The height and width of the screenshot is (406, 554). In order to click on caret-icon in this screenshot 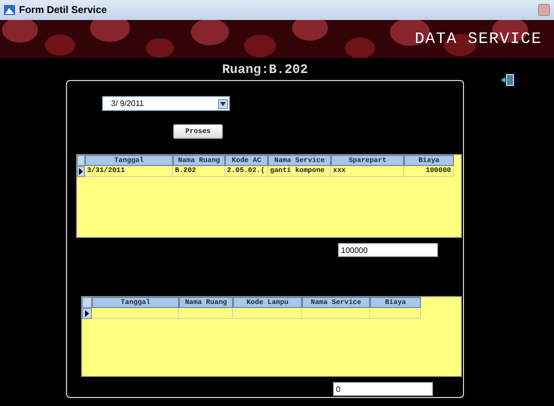, I will do `click(223, 104)`.